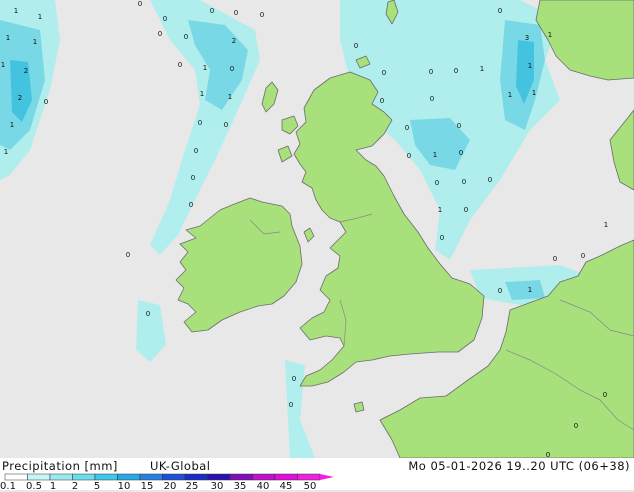  What do you see at coordinates (519, 466) in the screenshot?
I see `legend-timestamp: Mo 05-01-2026 19..20 UTC (06+38)` at bounding box center [519, 466].